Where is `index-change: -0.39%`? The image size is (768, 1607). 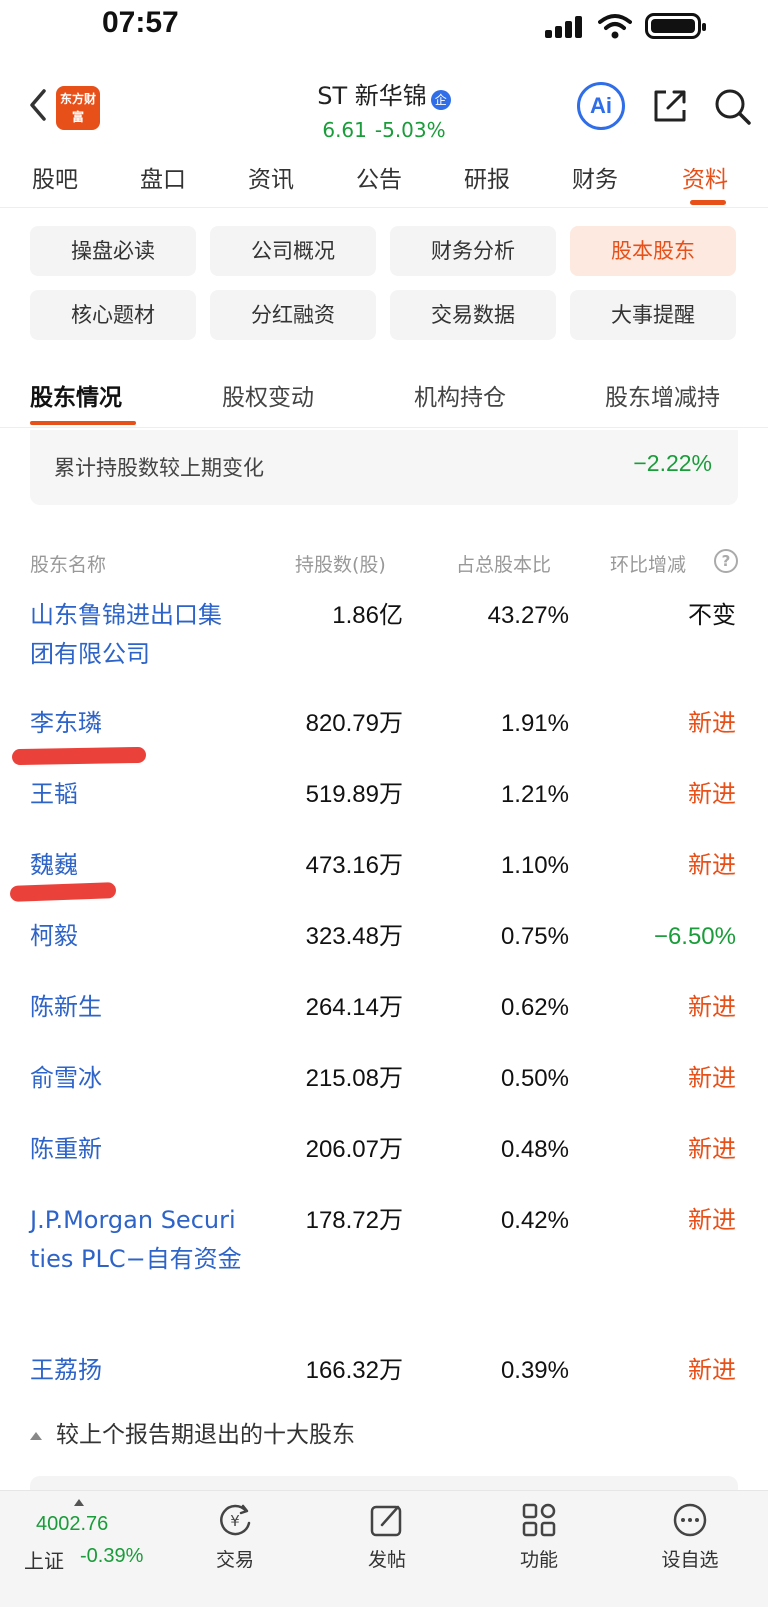
index-change: -0.39% is located at coordinates (111, 1556).